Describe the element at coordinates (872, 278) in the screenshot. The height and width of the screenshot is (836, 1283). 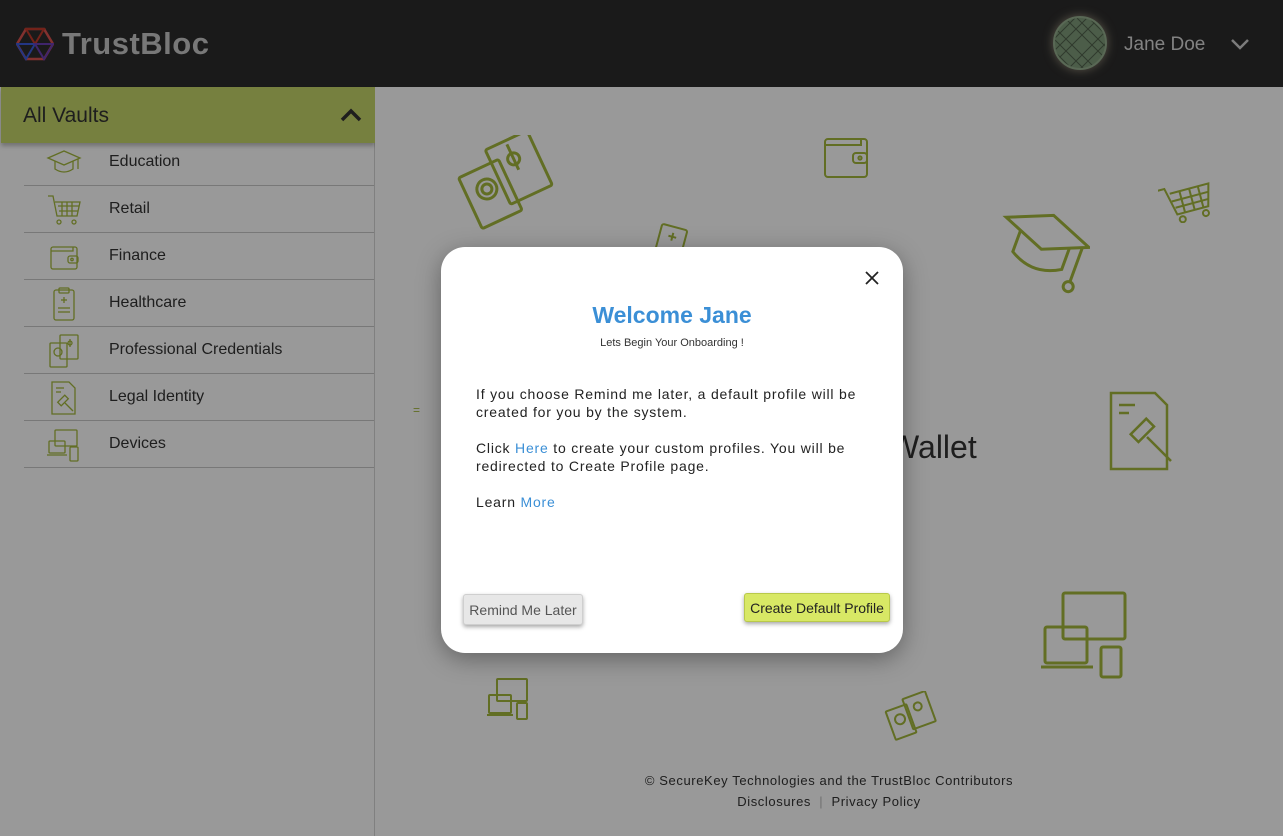
I see `close-icon` at that location.